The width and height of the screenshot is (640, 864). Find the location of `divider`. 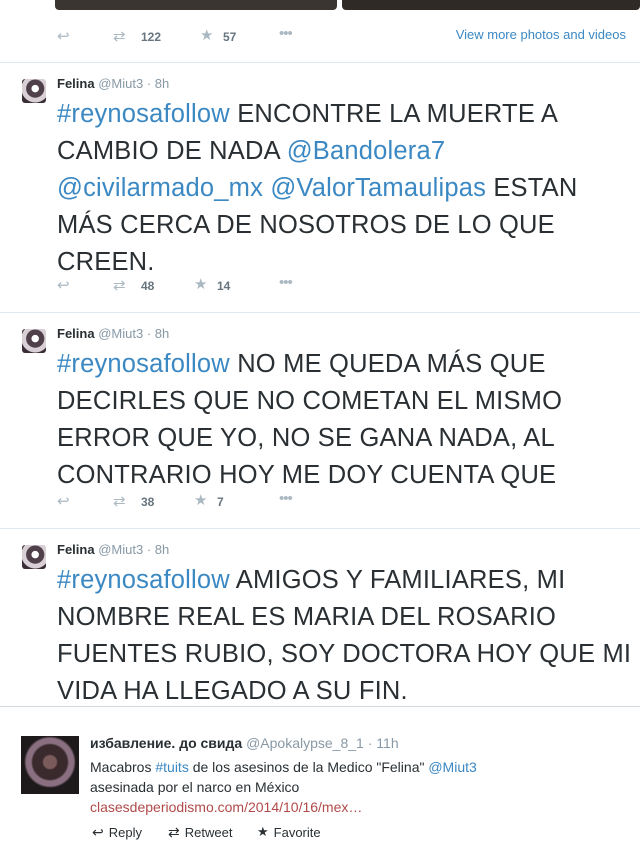

divider is located at coordinates (320, 706).